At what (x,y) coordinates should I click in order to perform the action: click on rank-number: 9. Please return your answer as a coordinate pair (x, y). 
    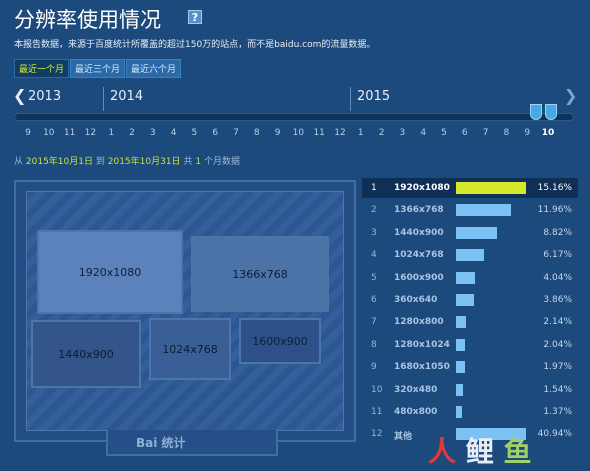
    Looking at the image, I should click on (374, 367).